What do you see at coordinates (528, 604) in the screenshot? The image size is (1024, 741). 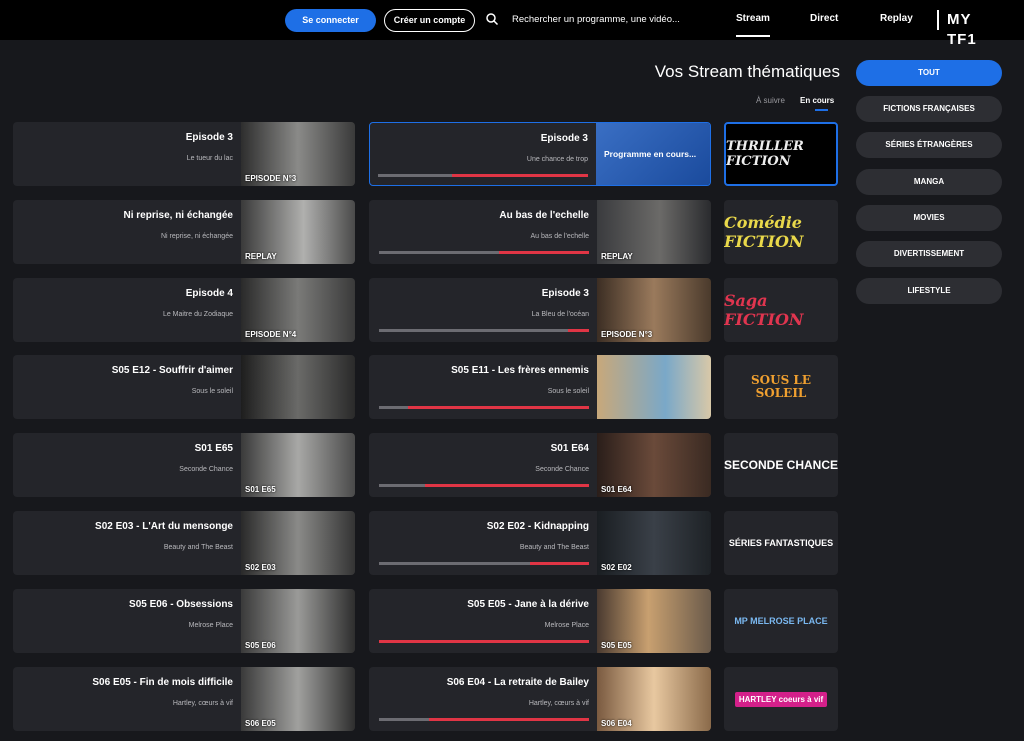 I see `card-title: S05 E05 - Jane à la dérive` at bounding box center [528, 604].